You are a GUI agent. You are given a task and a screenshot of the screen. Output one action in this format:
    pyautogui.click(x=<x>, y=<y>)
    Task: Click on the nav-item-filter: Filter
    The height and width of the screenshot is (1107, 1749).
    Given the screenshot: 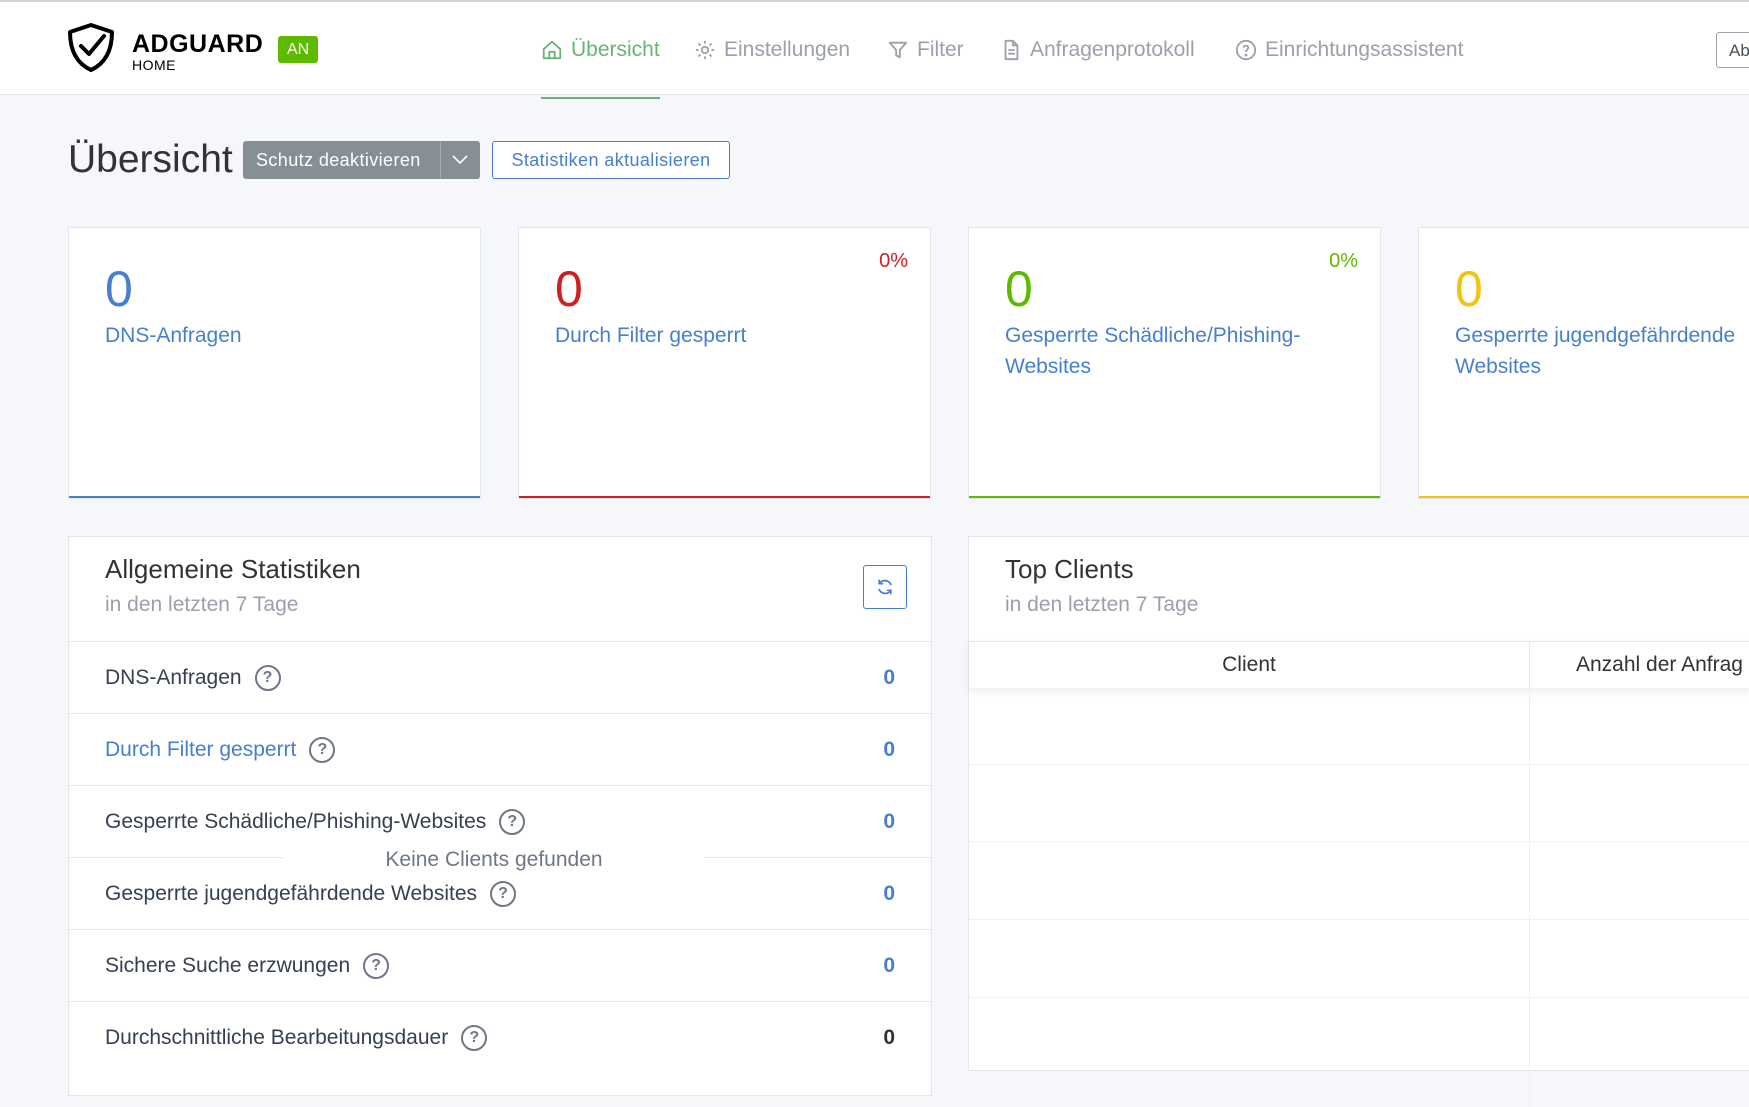 What is the action you would take?
    pyautogui.click(x=925, y=50)
    